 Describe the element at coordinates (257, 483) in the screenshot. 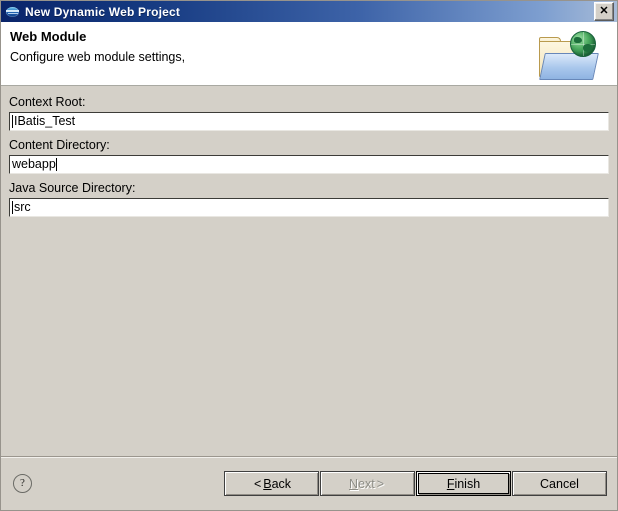

I see `back-button-prefix: <` at that location.